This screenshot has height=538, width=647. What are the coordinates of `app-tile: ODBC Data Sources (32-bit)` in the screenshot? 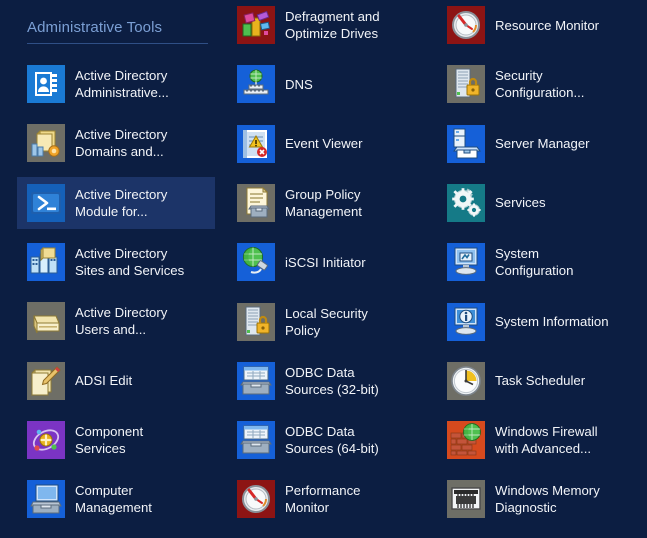 It's located at (326, 381).